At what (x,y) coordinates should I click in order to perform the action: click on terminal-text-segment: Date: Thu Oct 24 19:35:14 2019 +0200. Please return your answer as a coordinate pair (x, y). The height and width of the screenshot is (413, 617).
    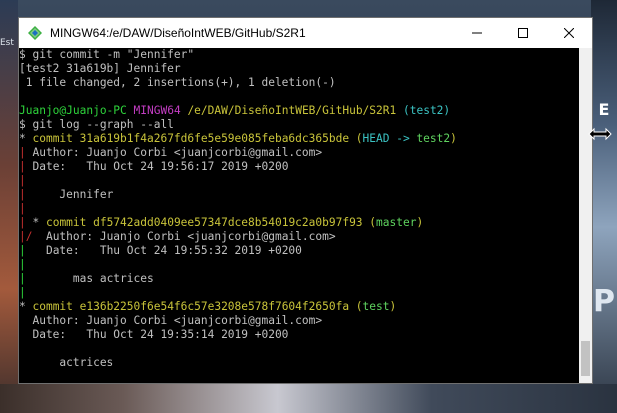
    Looking at the image, I should click on (154, 334).